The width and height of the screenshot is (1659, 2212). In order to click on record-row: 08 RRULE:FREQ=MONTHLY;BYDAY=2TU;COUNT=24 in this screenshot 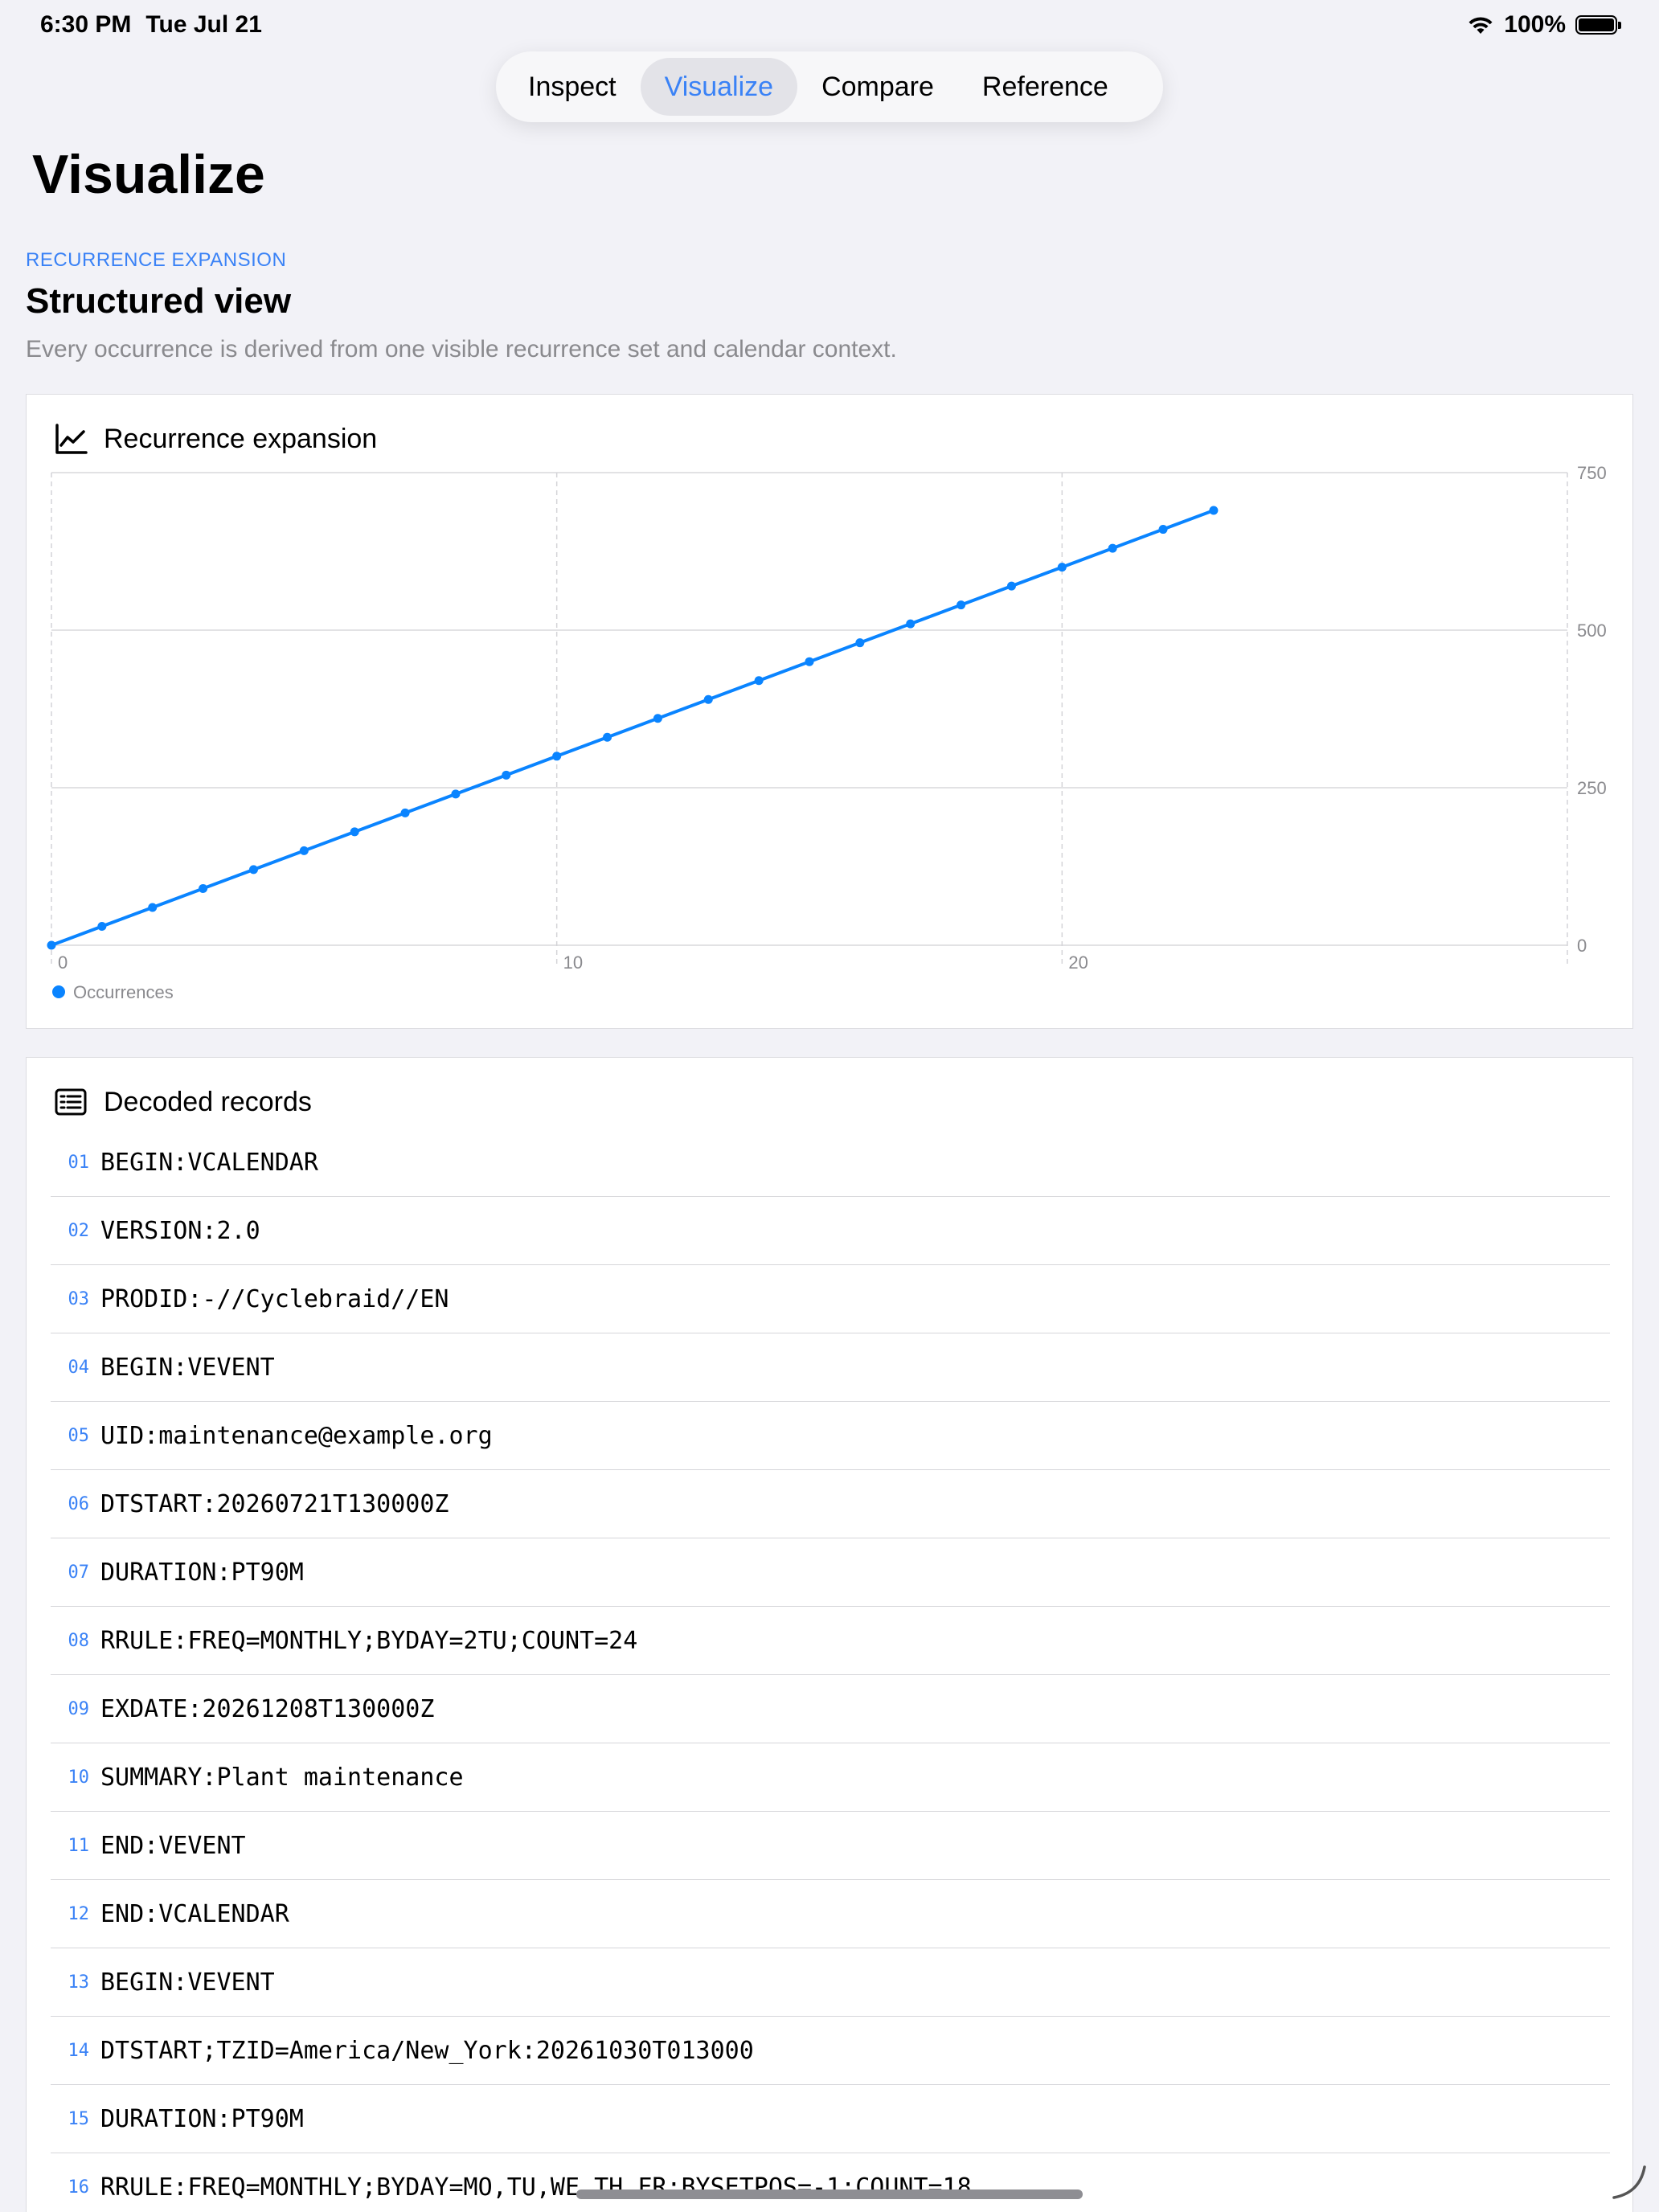, I will do `click(830, 1641)`.